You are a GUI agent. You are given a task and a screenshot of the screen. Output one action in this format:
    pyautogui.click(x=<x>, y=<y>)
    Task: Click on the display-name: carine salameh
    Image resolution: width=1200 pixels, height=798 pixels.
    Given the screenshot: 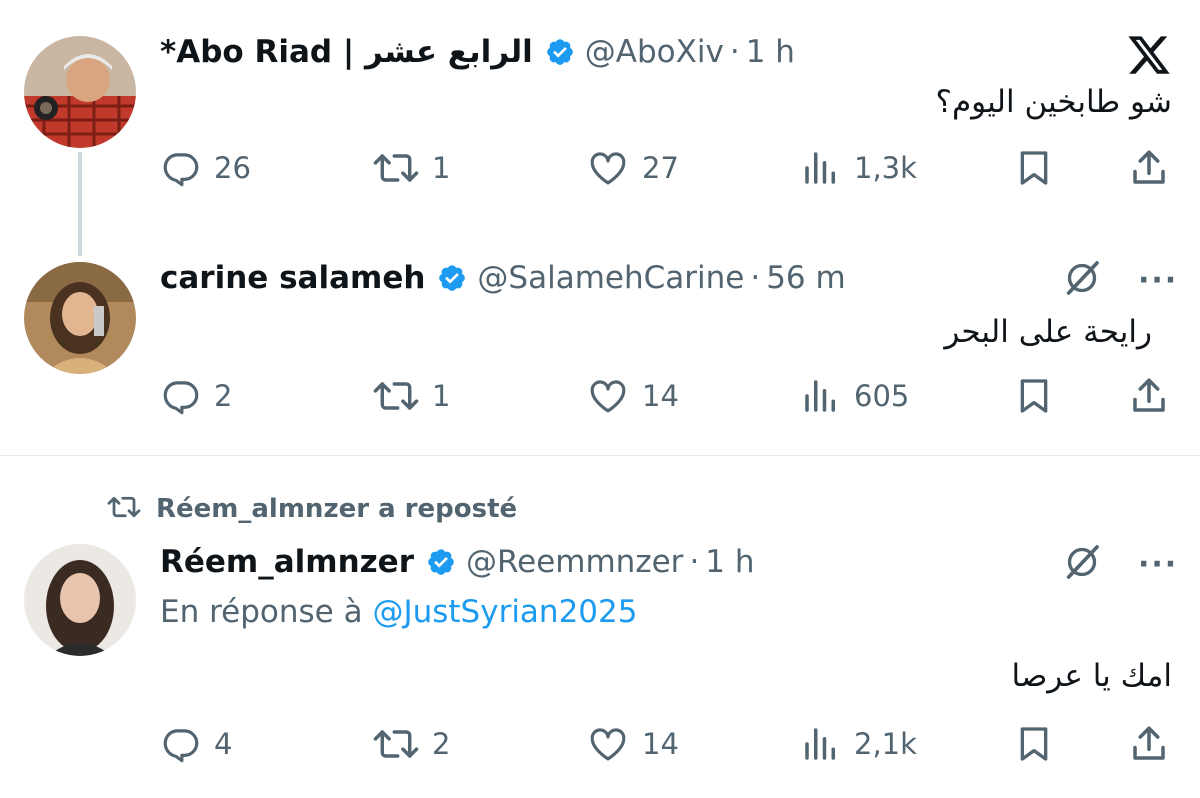 What is the action you would take?
    pyautogui.click(x=292, y=278)
    